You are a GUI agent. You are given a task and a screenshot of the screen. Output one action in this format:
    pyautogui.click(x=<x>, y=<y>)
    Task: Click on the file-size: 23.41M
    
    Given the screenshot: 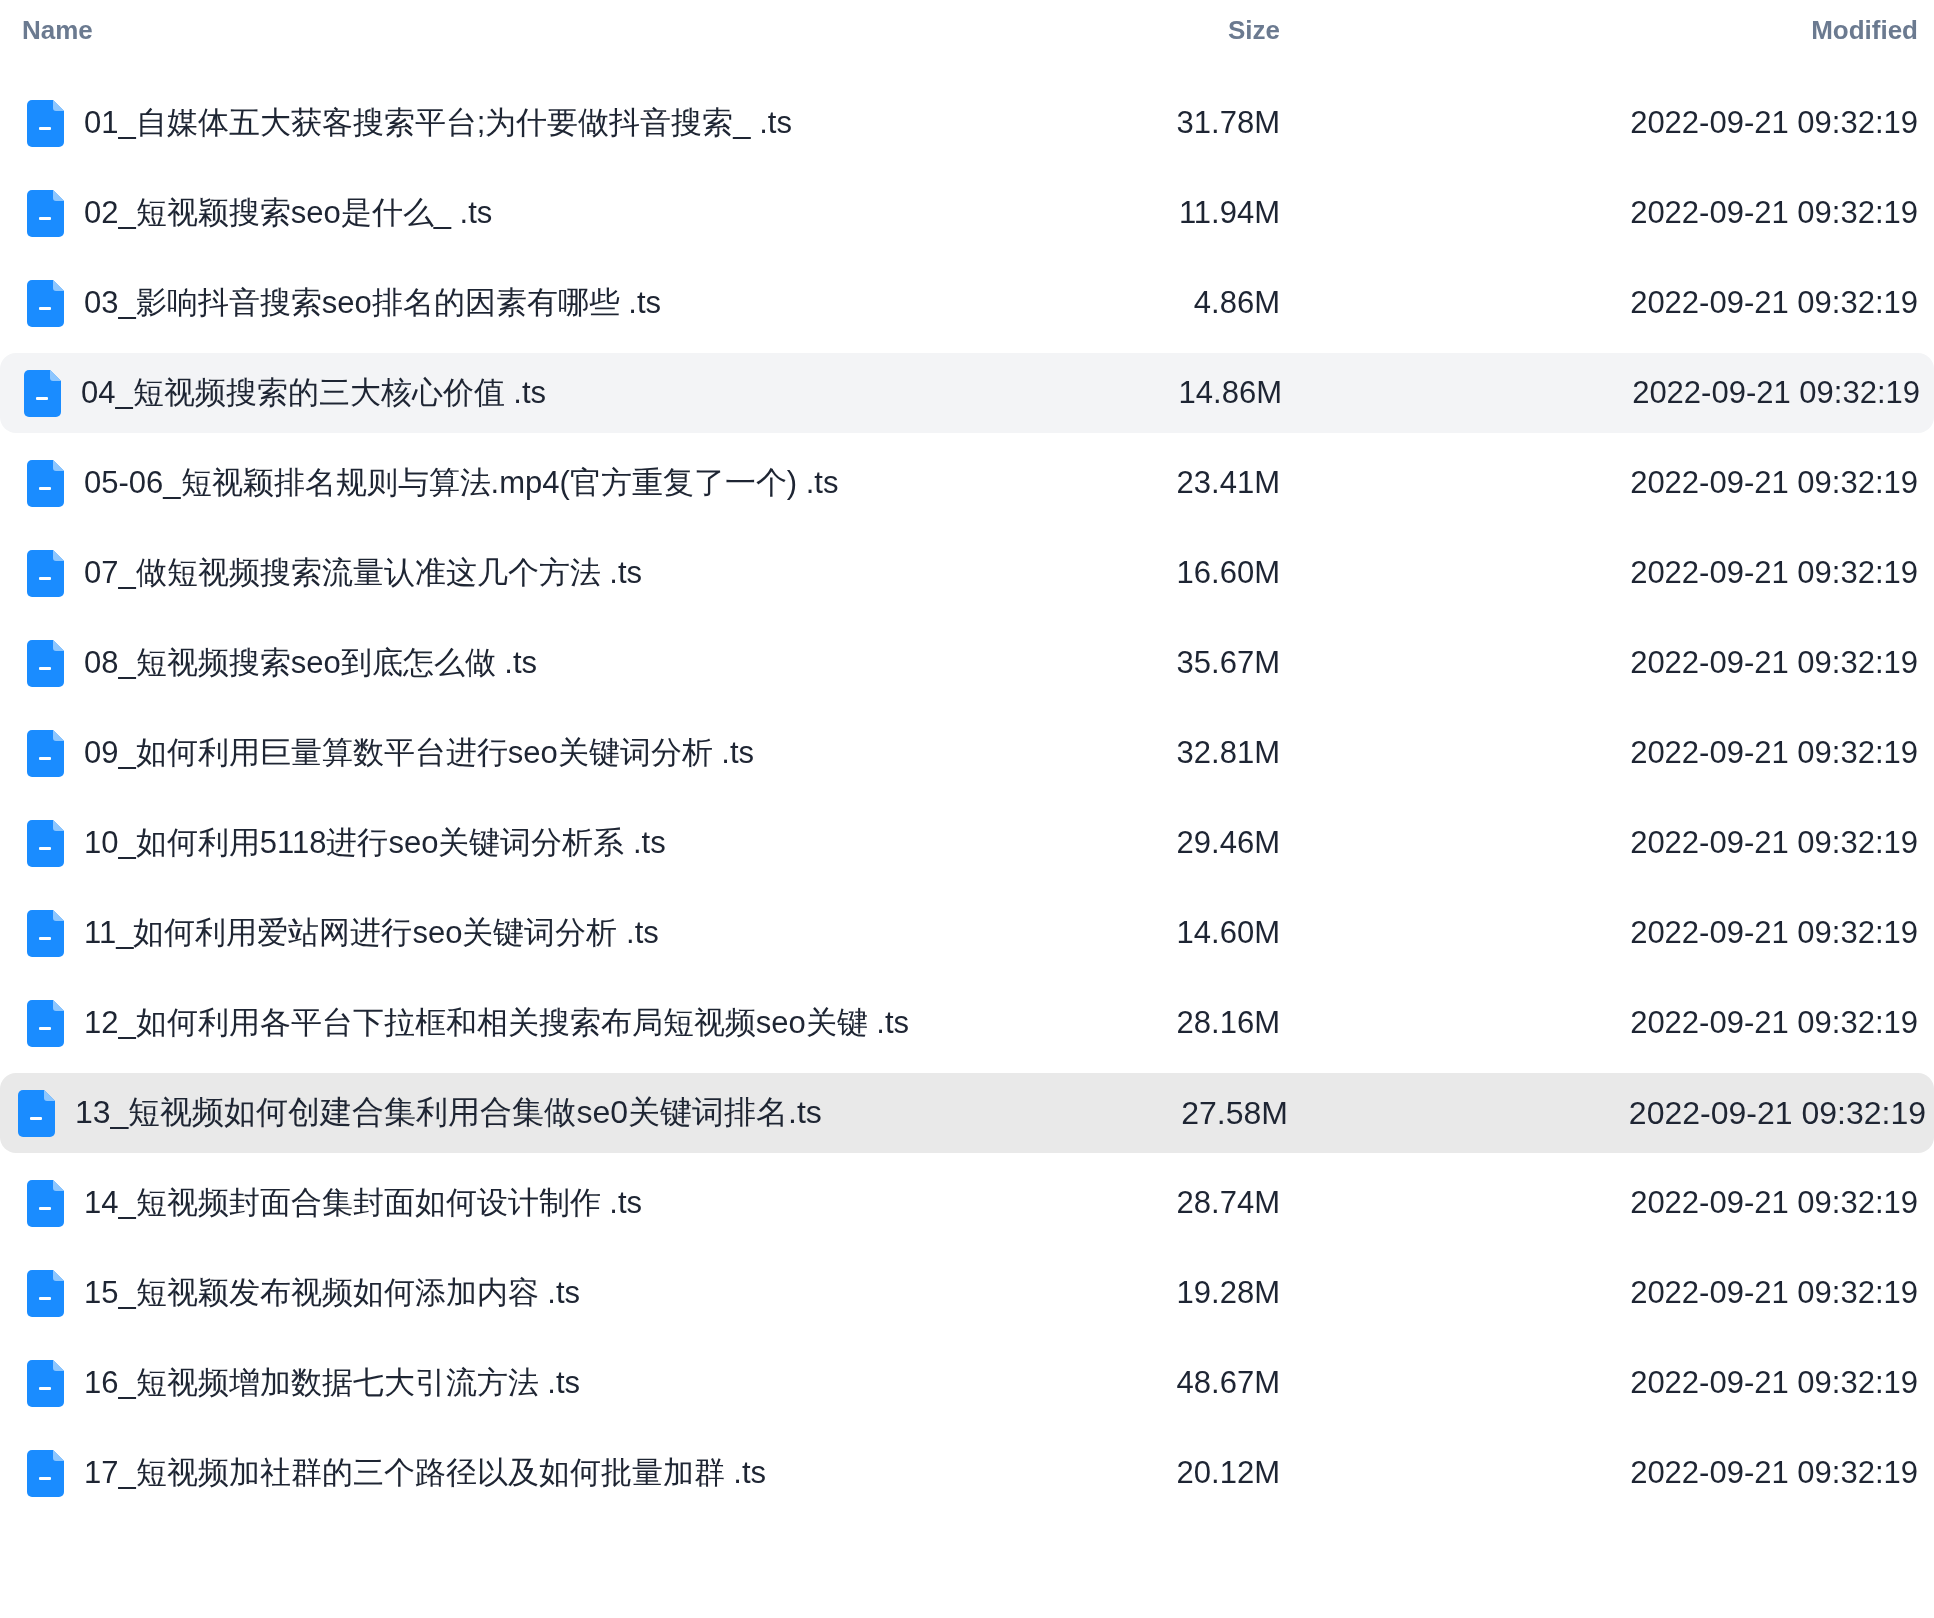 What is the action you would take?
    pyautogui.click(x=1227, y=483)
    